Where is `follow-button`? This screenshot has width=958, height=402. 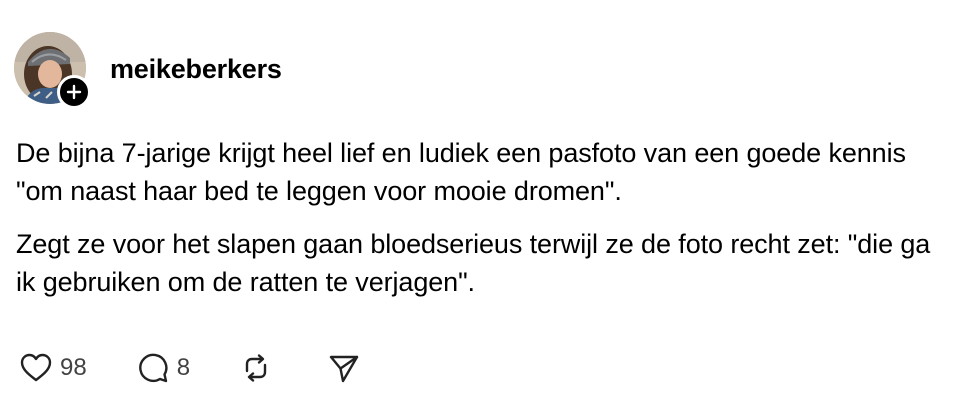
follow-button is located at coordinates (74, 92).